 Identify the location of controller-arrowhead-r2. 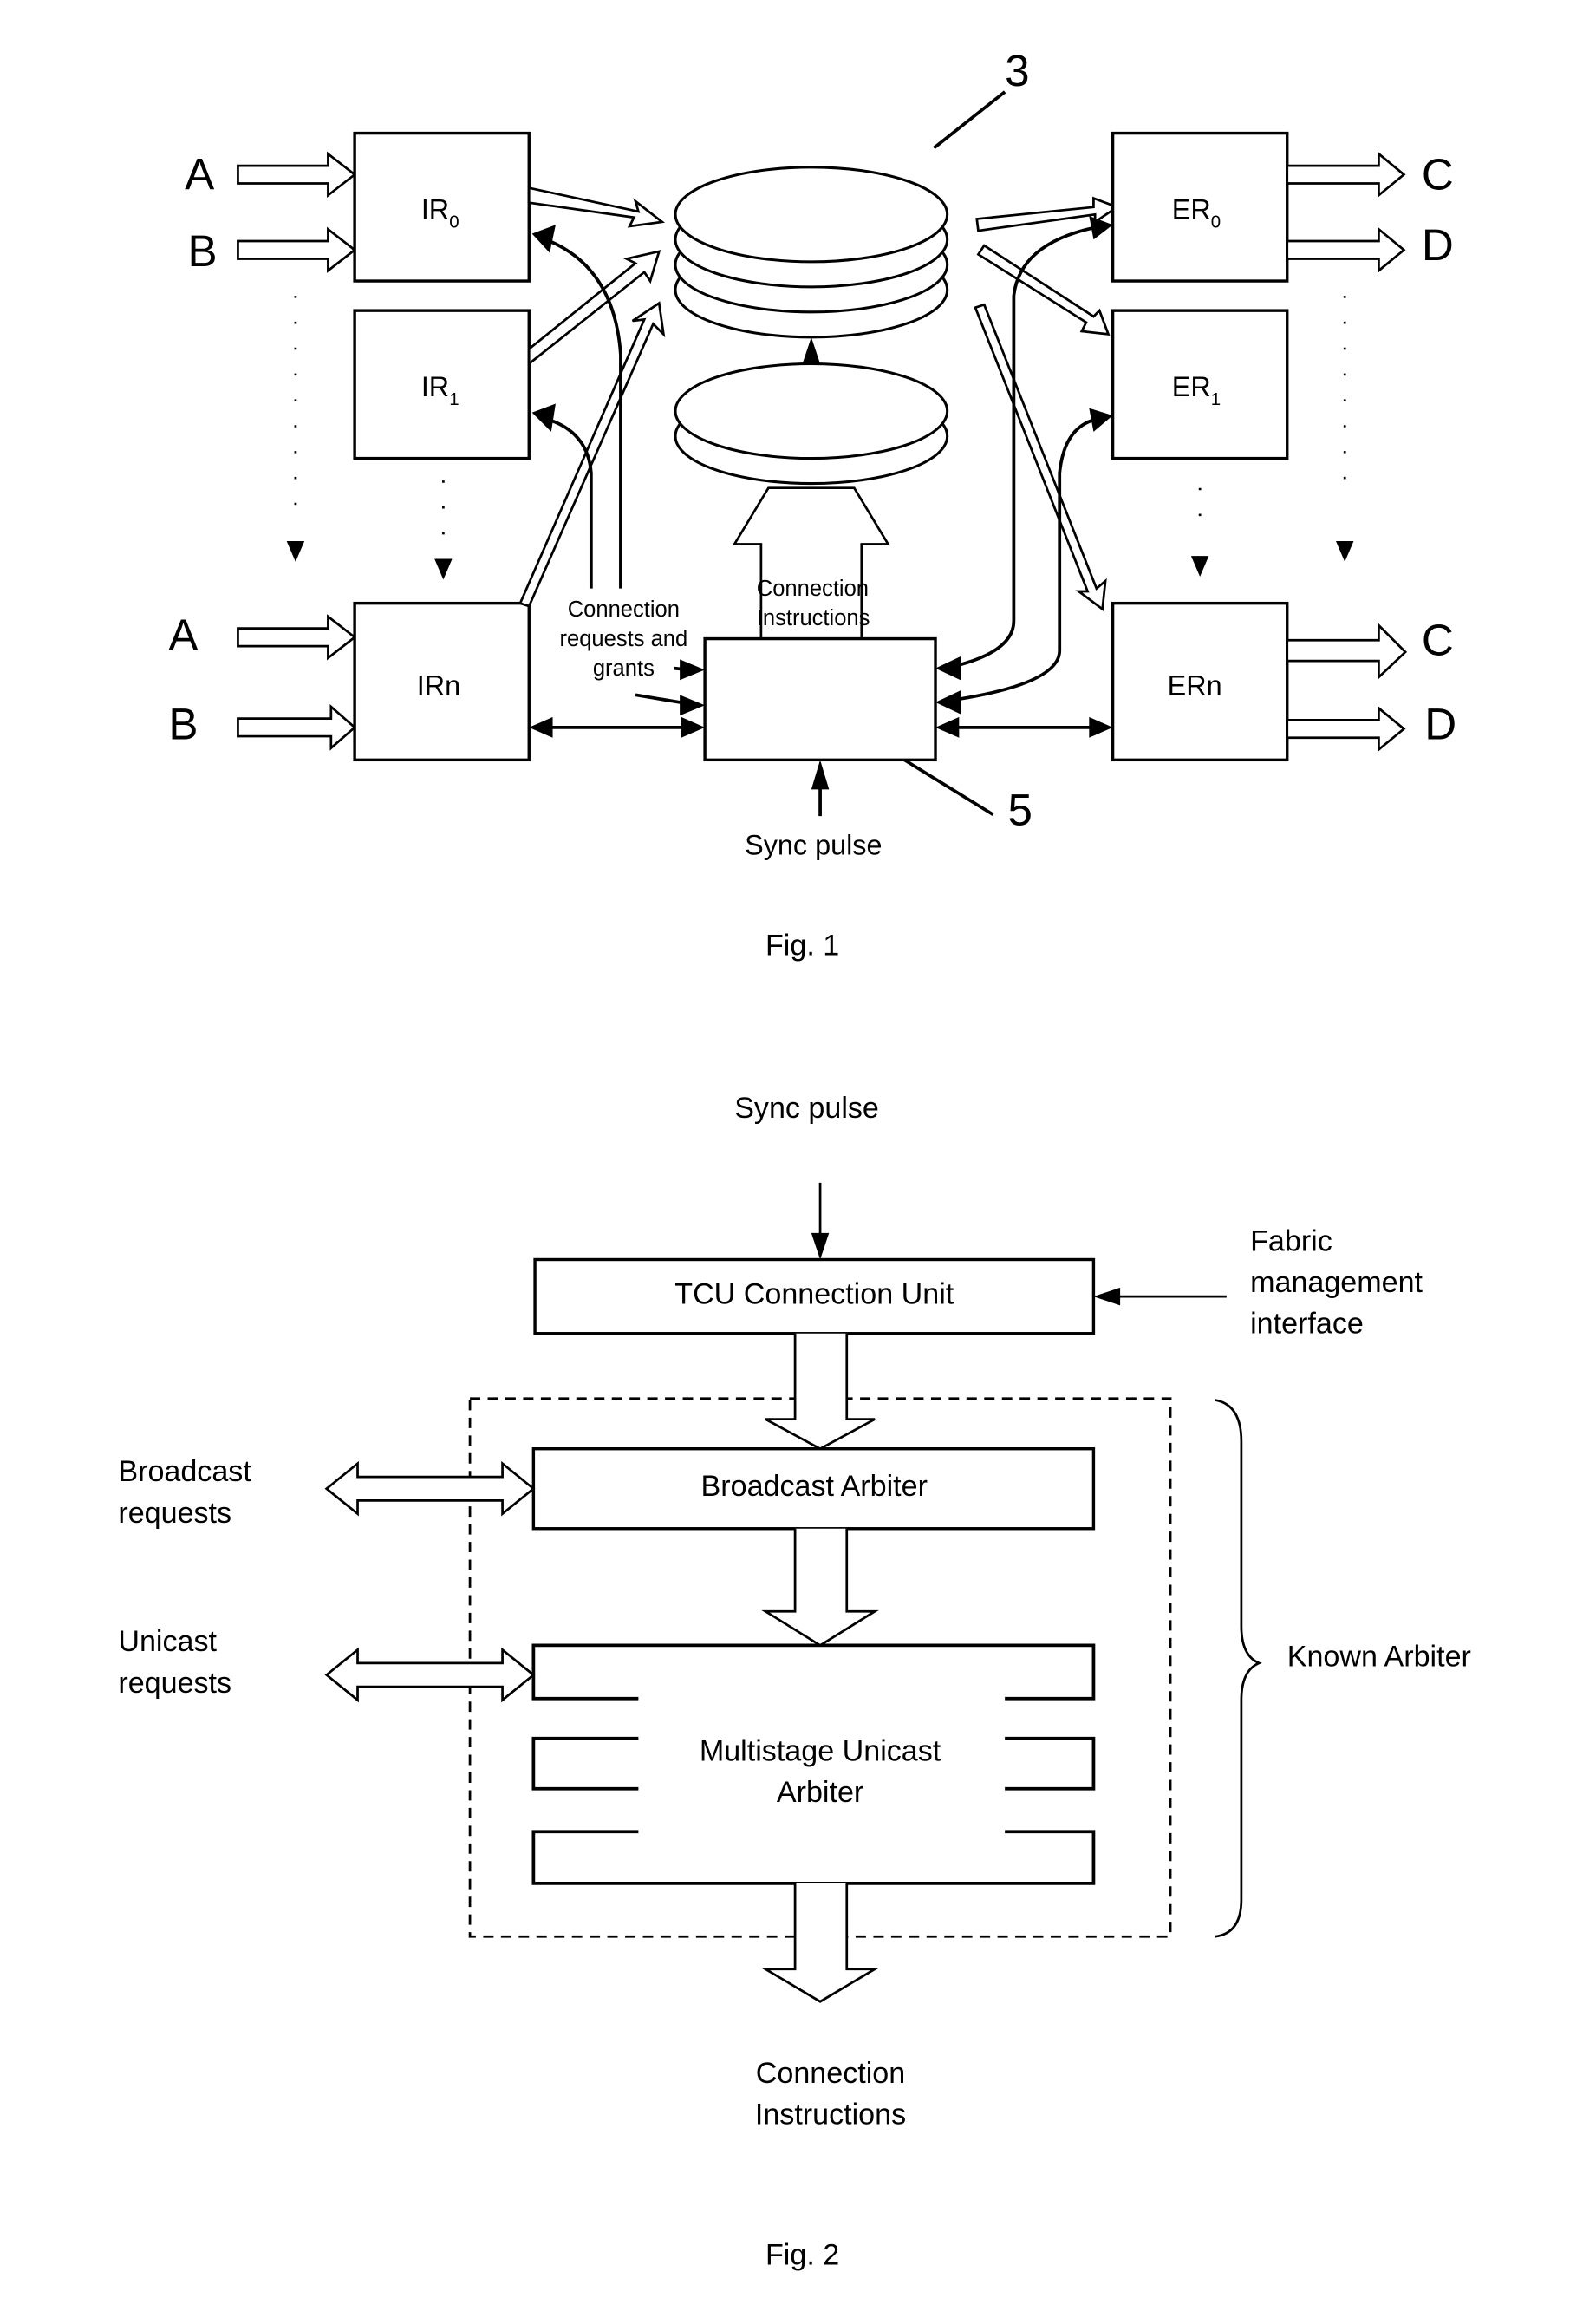
(948, 702).